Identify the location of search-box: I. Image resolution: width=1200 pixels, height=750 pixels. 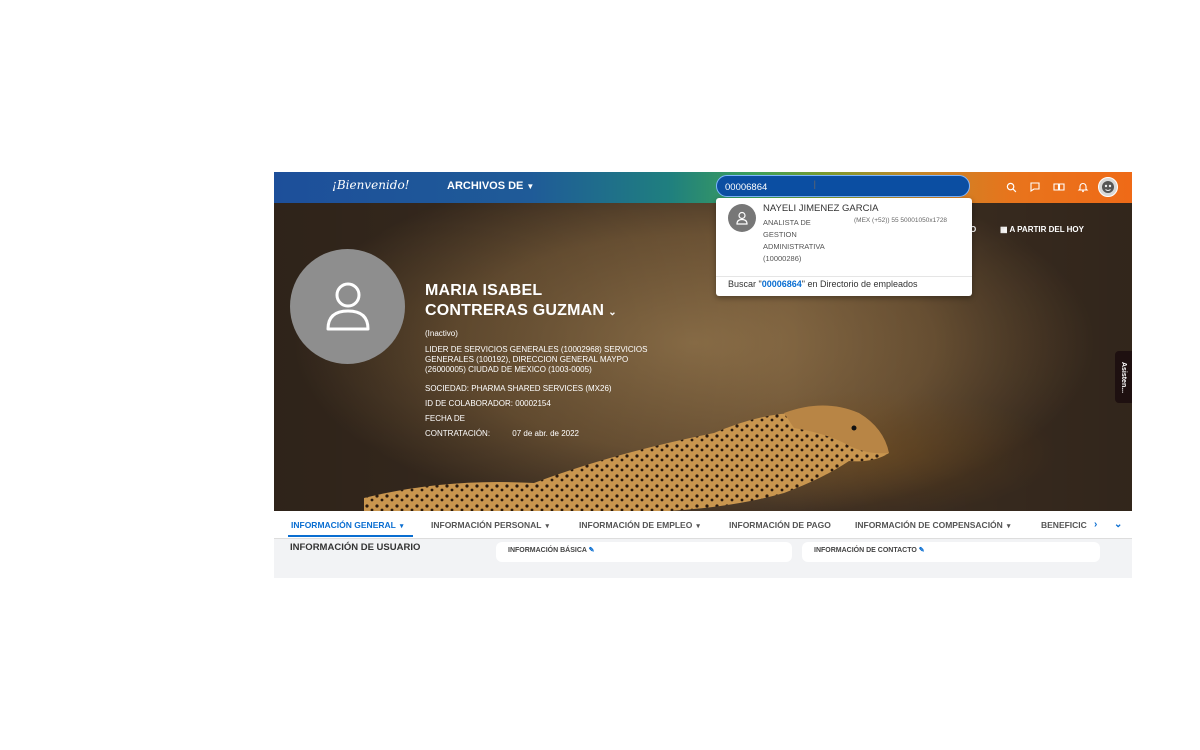
(843, 186).